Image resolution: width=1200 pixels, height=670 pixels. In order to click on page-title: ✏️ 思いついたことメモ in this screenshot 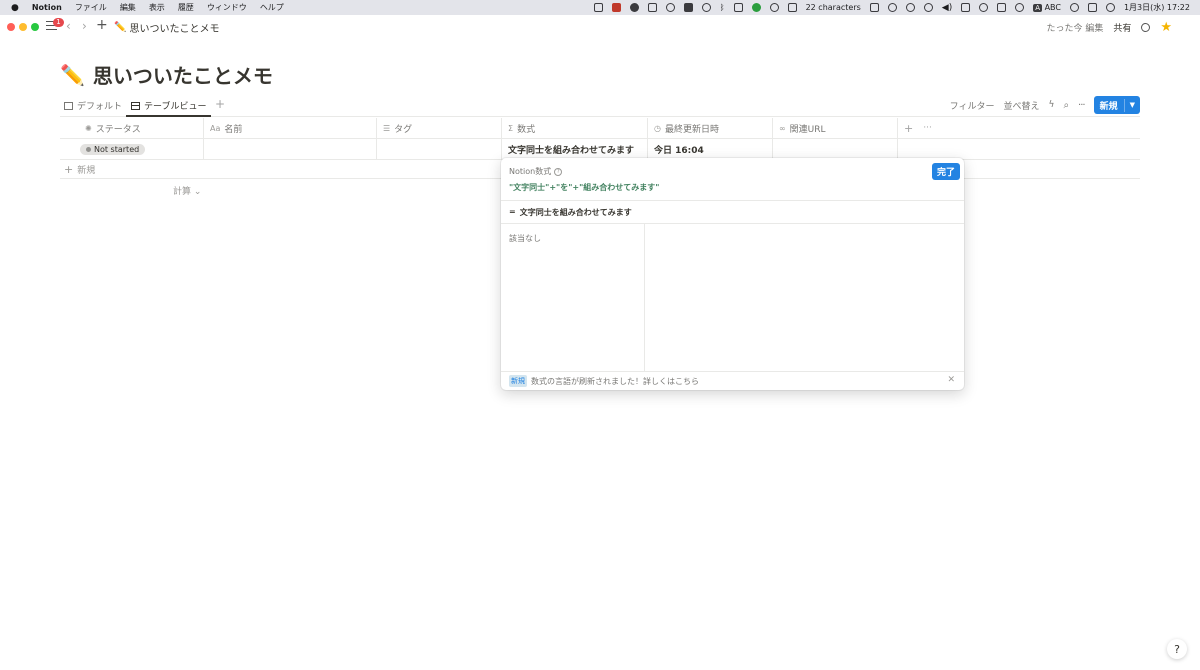, I will do `click(166, 74)`.